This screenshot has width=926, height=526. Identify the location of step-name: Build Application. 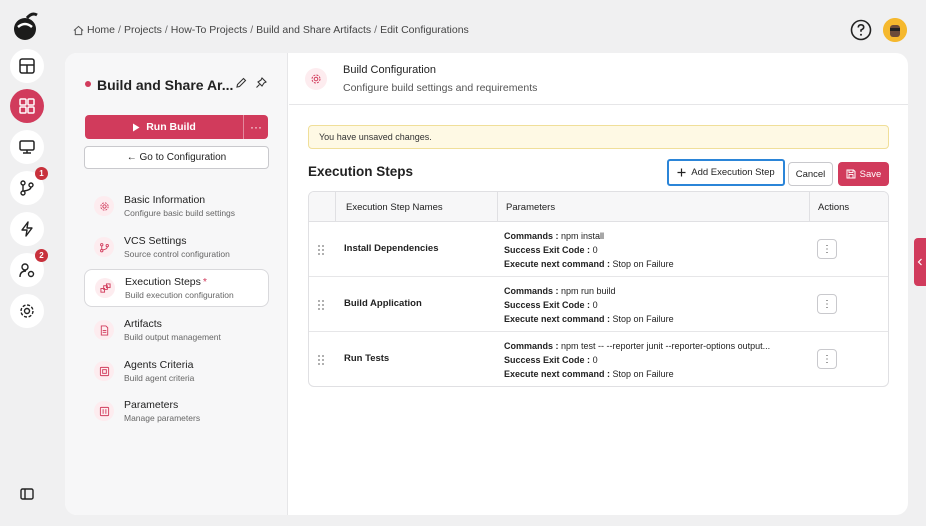
(383, 303).